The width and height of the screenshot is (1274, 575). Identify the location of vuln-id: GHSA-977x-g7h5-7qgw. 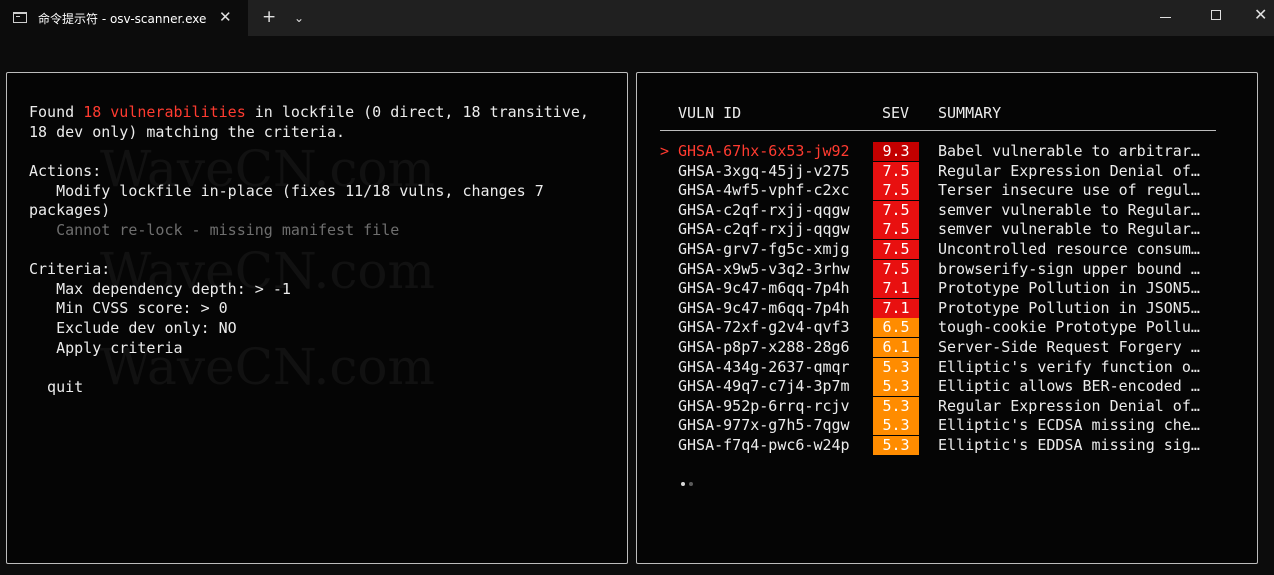
(764, 425).